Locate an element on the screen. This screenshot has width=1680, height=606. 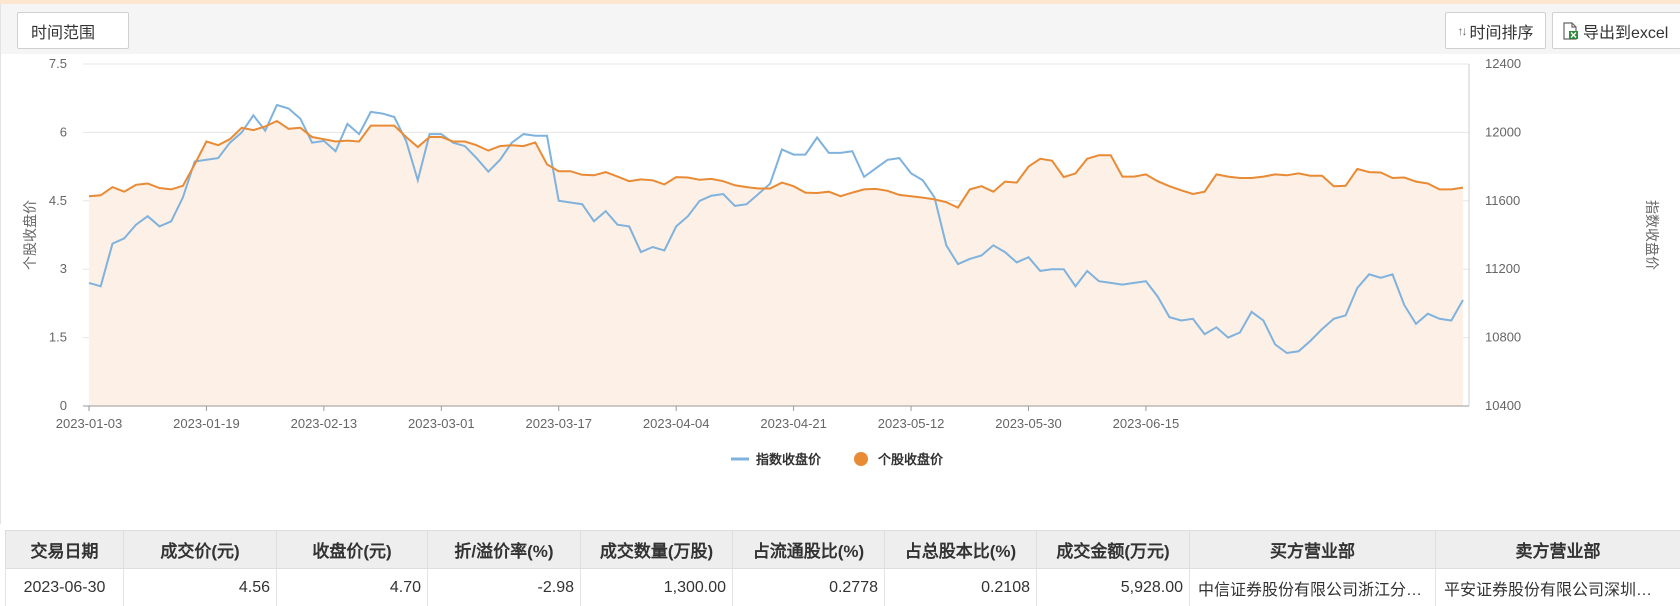
y-left-tick-label: 6 is located at coordinates (63, 131).